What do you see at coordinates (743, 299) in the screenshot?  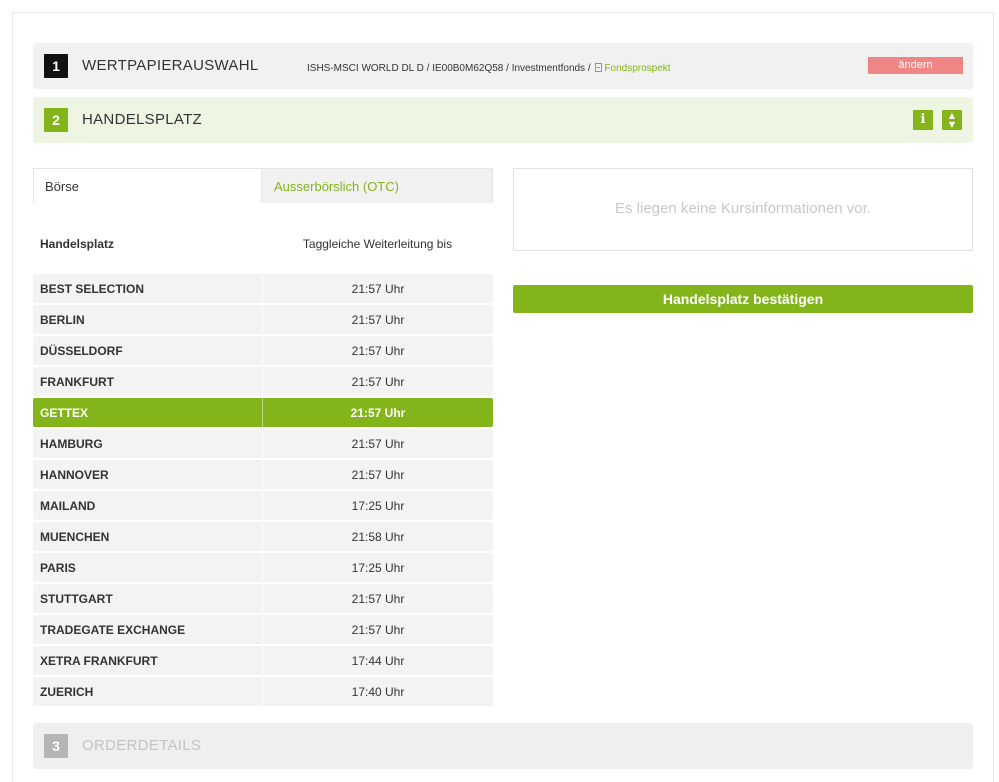 I see `confirm-venue-button: Handelsplatz bestätigen` at bounding box center [743, 299].